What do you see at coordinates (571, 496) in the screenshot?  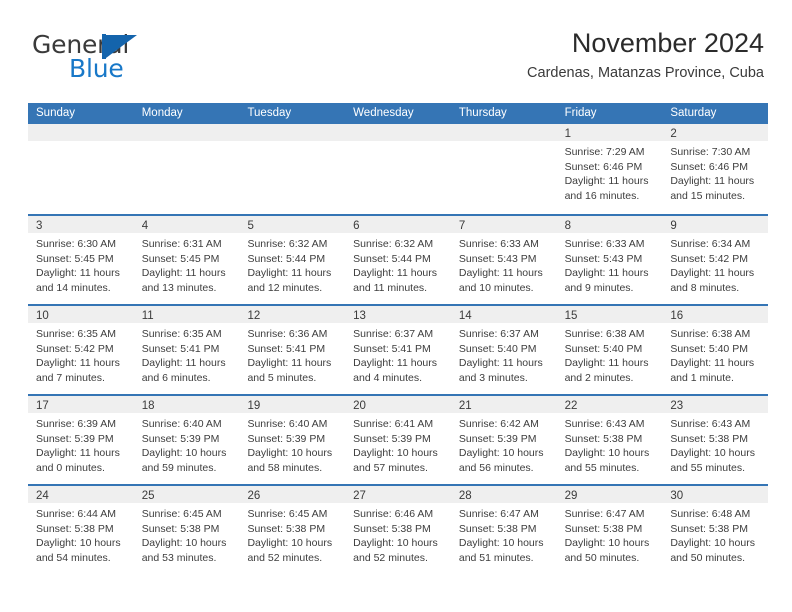 I see `day-number: 29` at bounding box center [571, 496].